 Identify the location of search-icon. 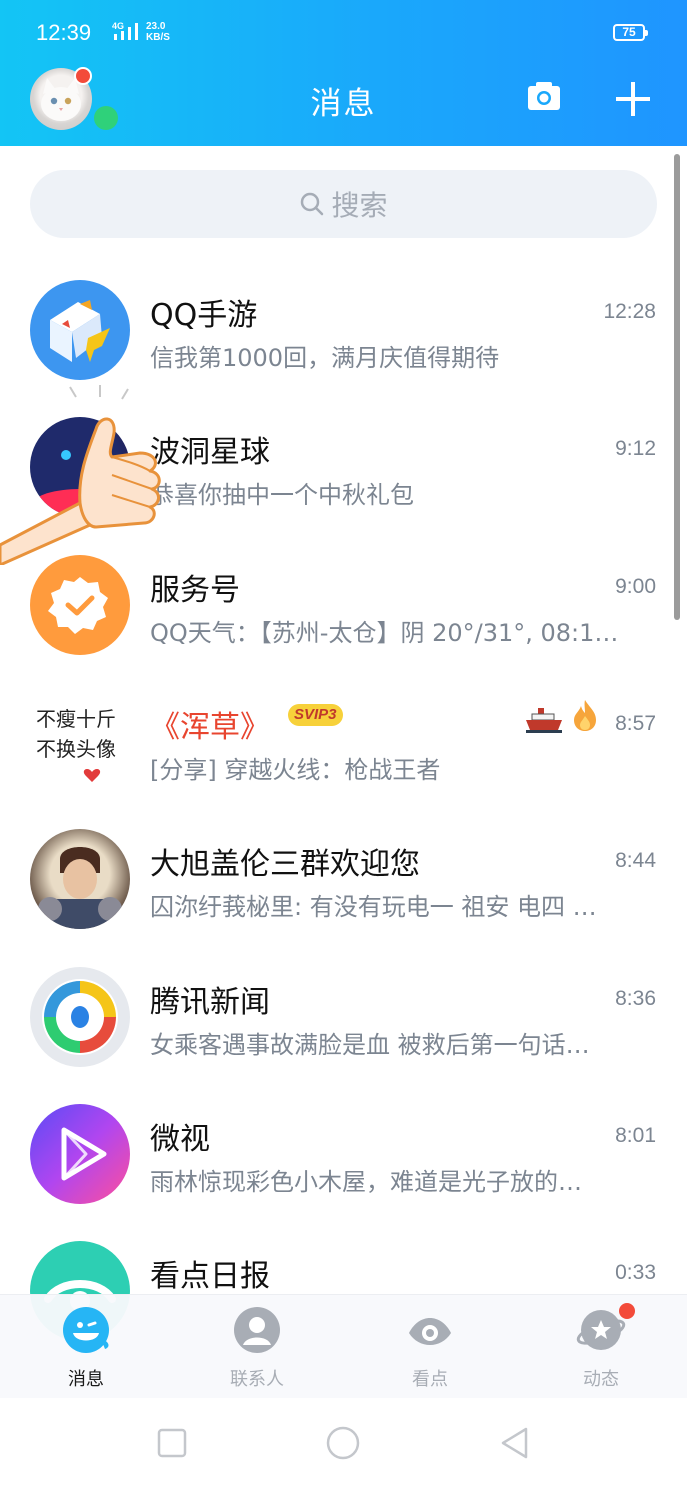
(312, 204).